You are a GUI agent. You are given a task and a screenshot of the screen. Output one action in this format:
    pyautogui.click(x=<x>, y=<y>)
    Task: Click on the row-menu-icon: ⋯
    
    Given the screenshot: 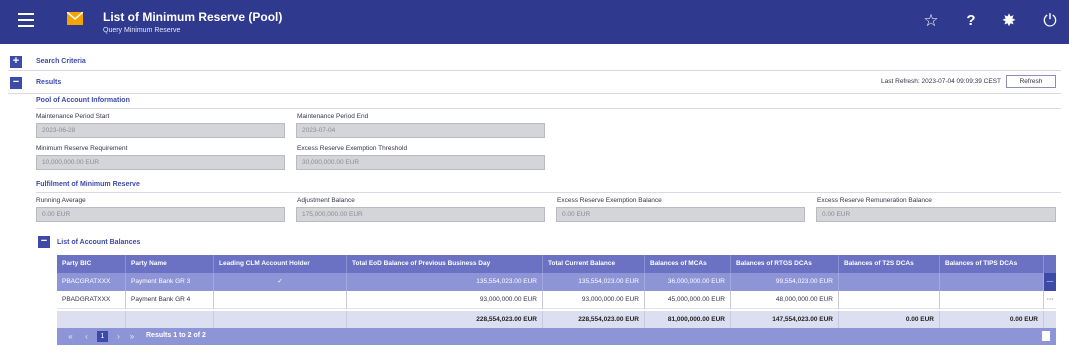 What is the action you would take?
    pyautogui.click(x=1050, y=300)
    